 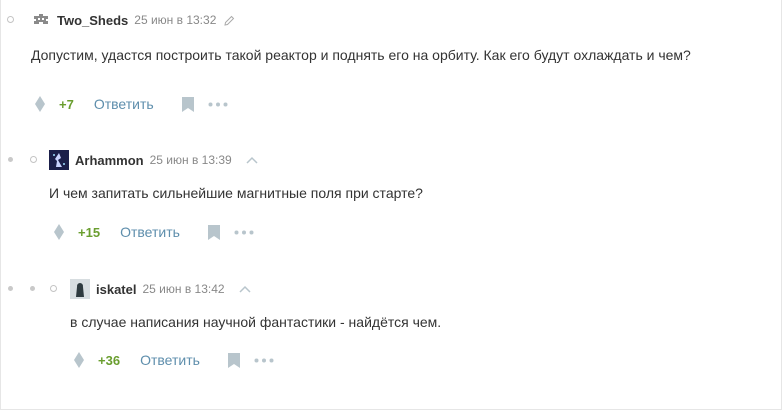 I want to click on comment-header: Arhammon 25 июн в 13:39, so click(x=153, y=160).